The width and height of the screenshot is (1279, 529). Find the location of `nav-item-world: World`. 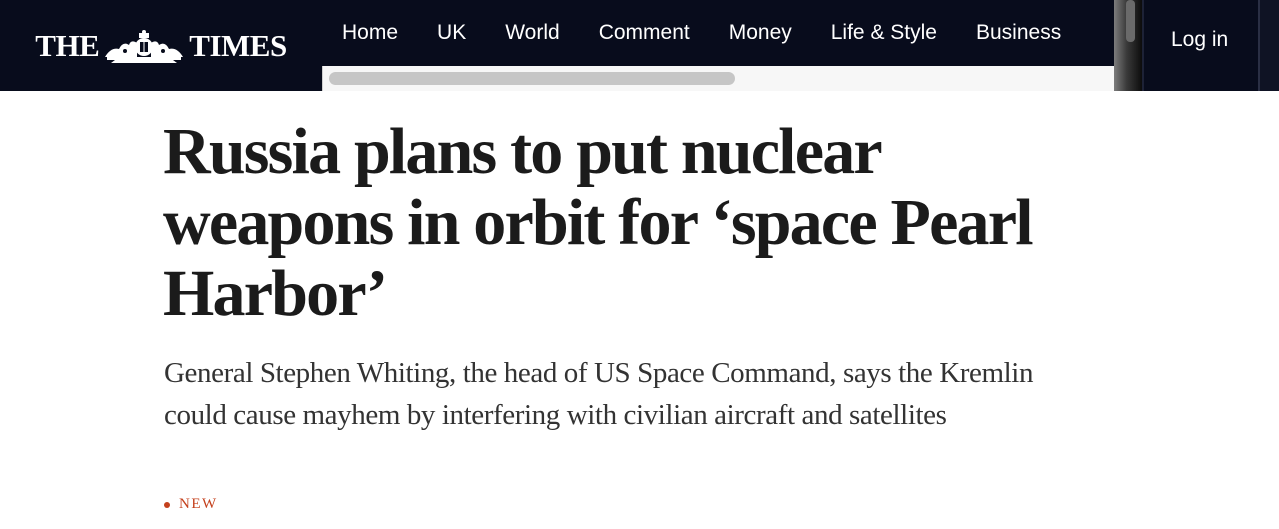

nav-item-world: World is located at coordinates (532, 33).